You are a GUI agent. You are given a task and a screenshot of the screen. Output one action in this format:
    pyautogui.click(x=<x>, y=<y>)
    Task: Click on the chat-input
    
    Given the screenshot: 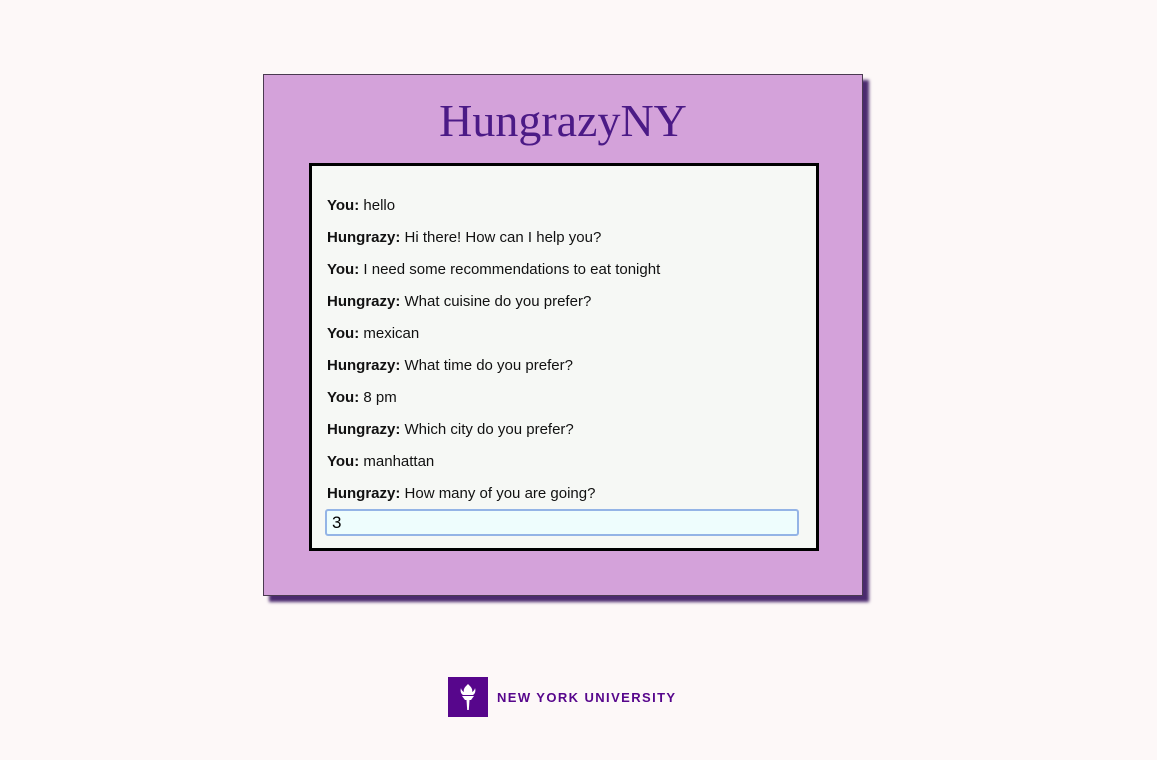 What is the action you would take?
    pyautogui.click(x=562, y=522)
    